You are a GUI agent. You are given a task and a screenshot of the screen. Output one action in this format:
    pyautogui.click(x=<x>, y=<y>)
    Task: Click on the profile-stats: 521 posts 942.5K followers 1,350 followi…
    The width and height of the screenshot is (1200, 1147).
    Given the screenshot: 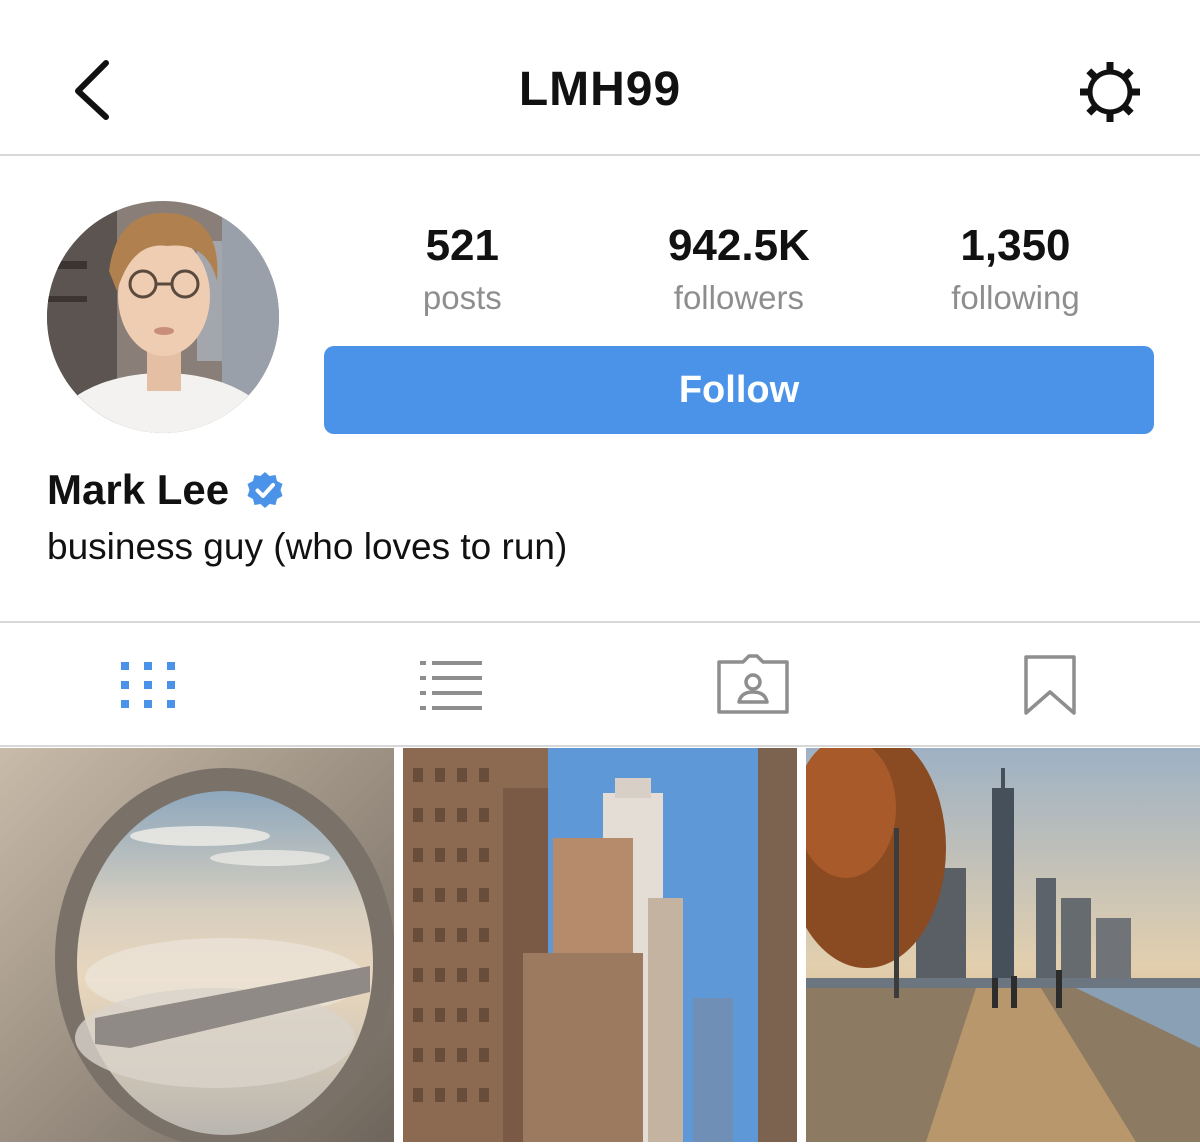 What is the action you would take?
    pyautogui.click(x=739, y=273)
    